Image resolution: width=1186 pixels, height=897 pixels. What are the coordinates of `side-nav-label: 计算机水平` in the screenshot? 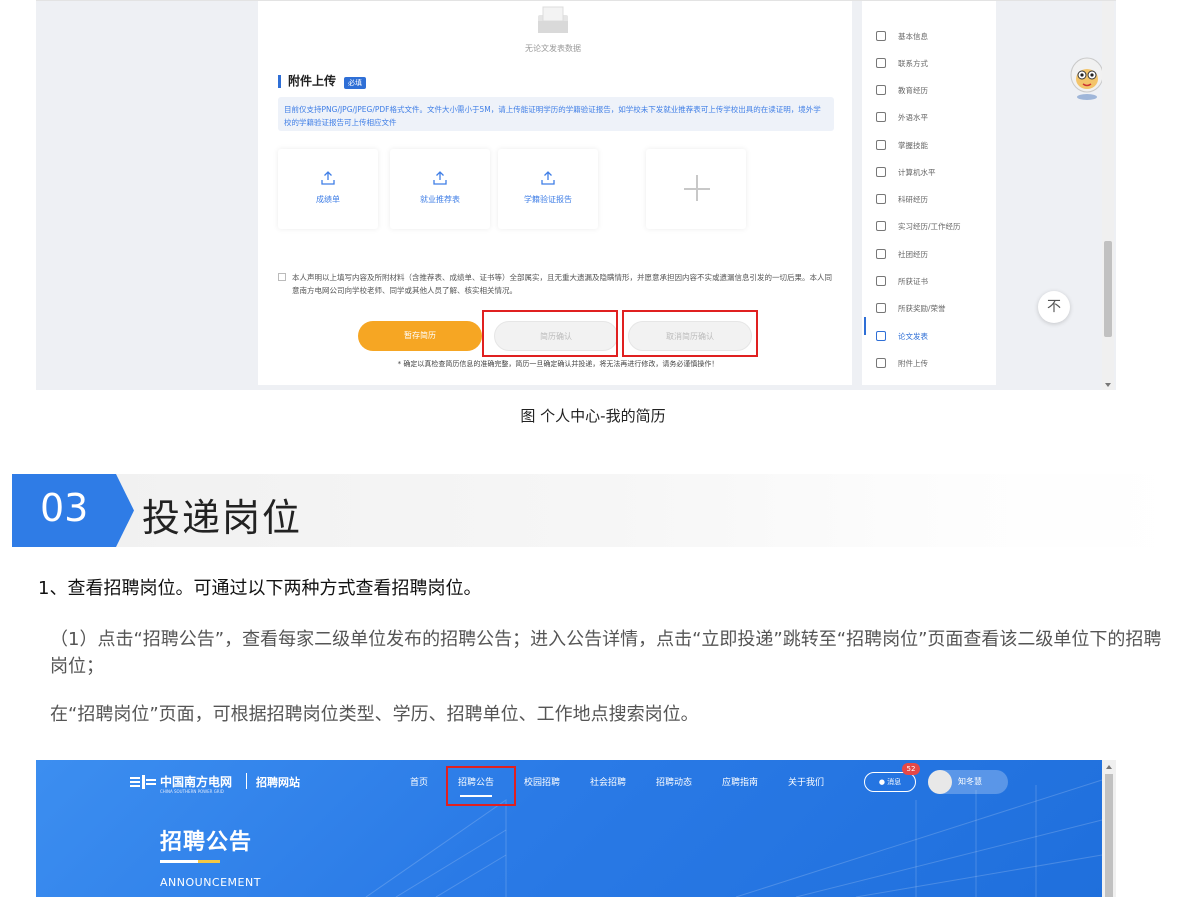 It's located at (917, 172).